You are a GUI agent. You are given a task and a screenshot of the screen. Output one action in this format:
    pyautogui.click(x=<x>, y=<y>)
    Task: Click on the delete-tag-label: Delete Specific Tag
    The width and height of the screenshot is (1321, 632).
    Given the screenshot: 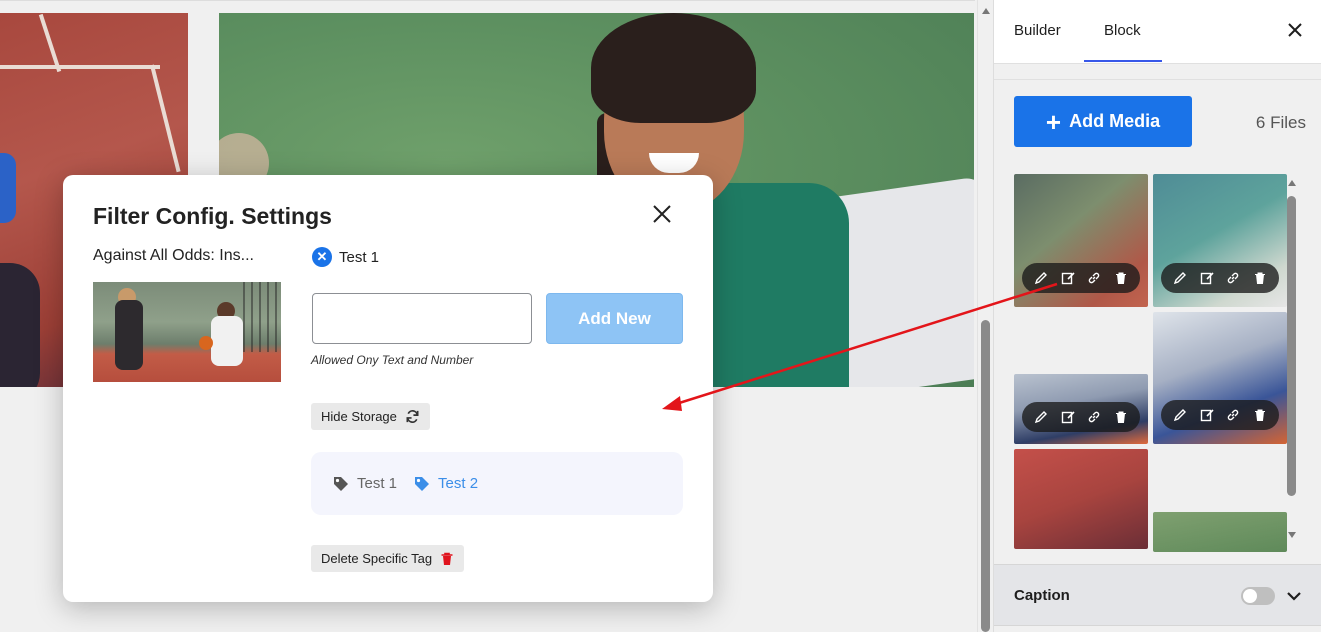 What is the action you would take?
    pyautogui.click(x=377, y=558)
    